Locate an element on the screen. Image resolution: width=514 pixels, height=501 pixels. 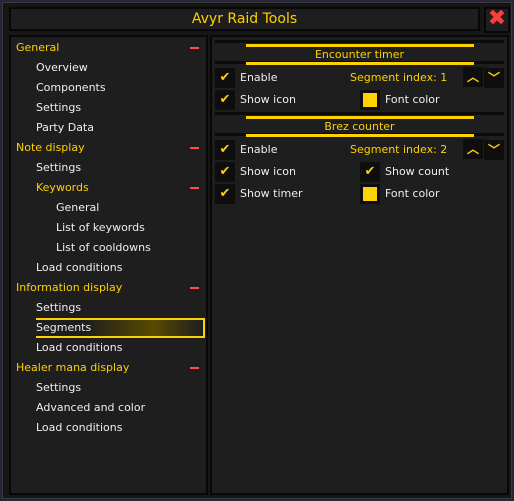
close-x-icon: ✖ is located at coordinates (497, 18).